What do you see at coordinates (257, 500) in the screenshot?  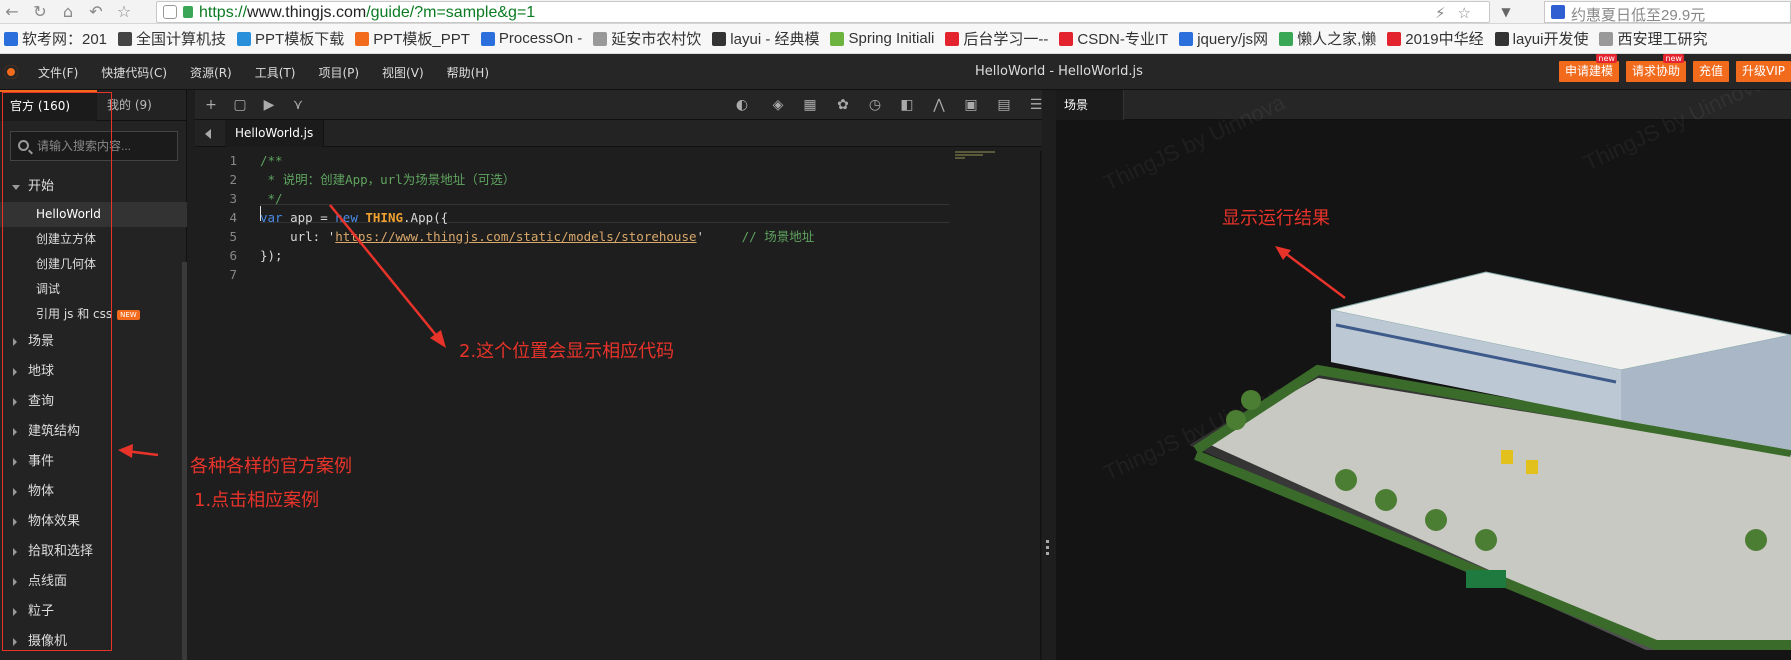 I see `annotation-click: 1.点击相应案例` at bounding box center [257, 500].